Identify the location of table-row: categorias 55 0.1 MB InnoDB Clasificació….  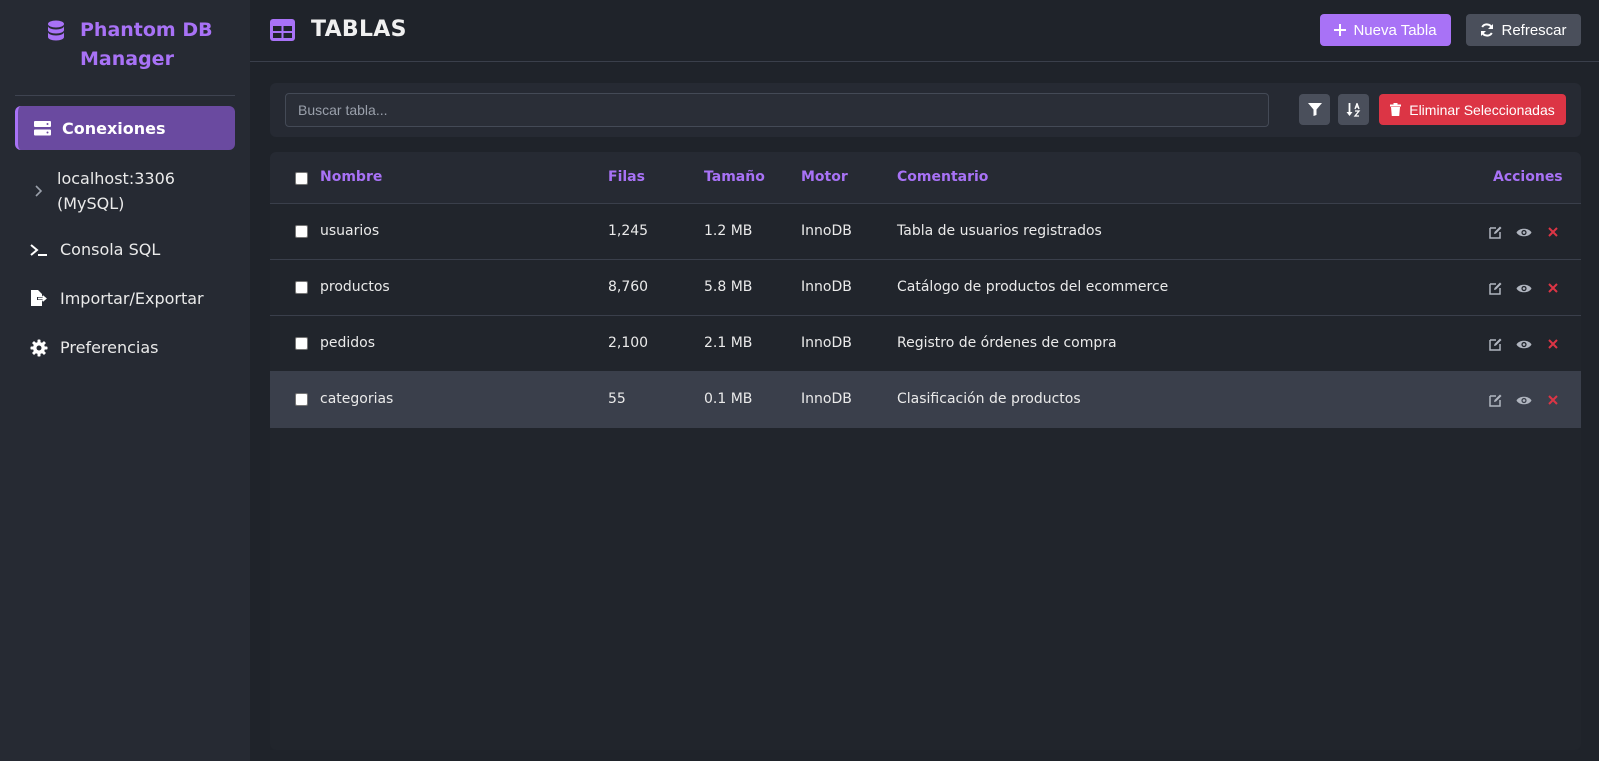
(925, 400).